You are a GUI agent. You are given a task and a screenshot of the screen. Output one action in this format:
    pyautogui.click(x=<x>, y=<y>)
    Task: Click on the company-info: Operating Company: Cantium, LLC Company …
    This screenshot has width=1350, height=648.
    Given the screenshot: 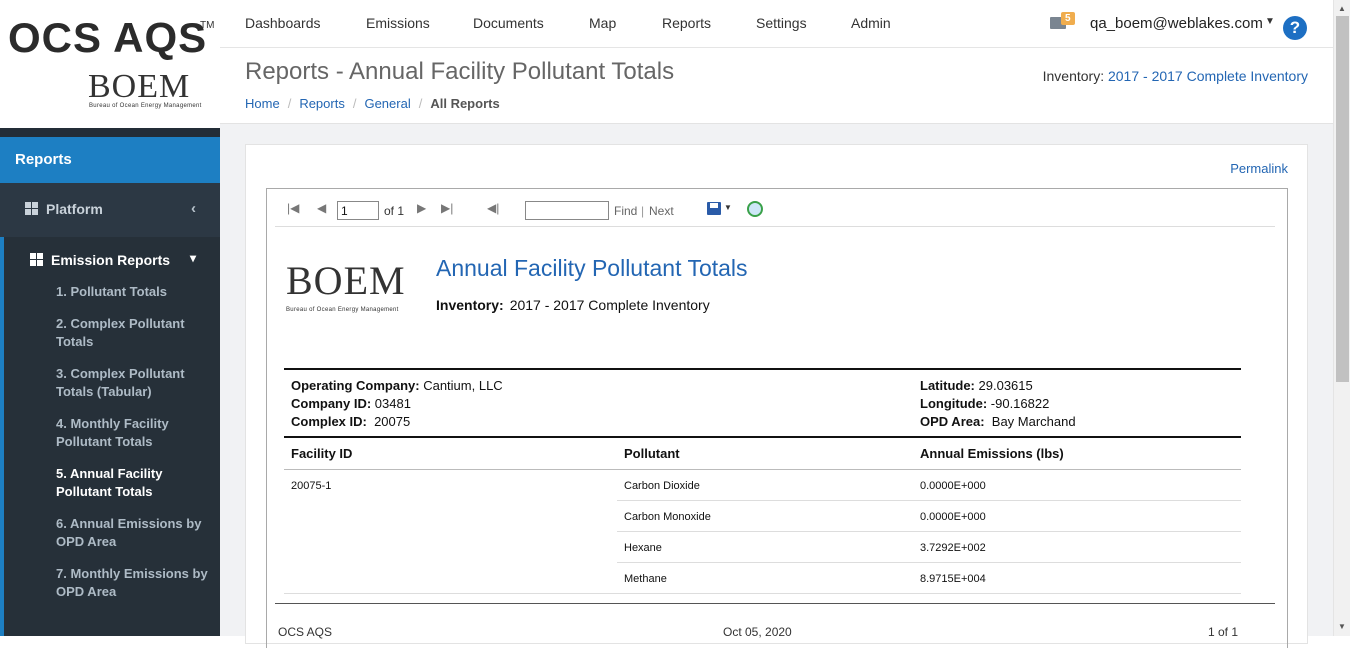 What is the action you would take?
    pyautogui.click(x=397, y=404)
    